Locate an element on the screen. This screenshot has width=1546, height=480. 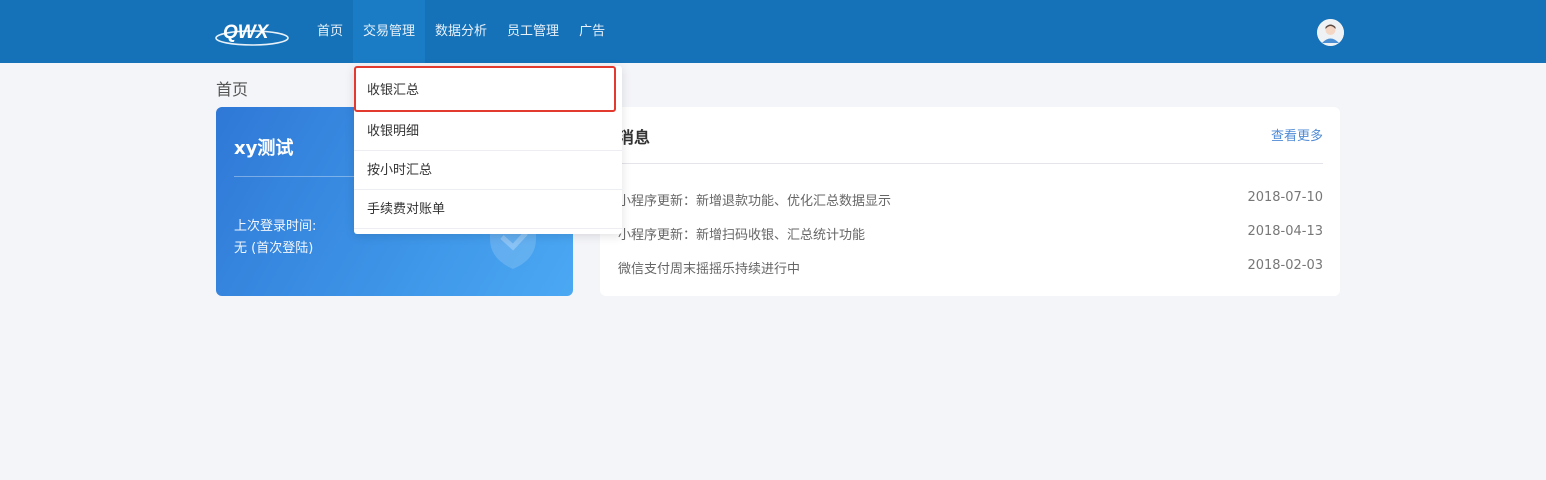
messages-divider is located at coordinates (970, 163).